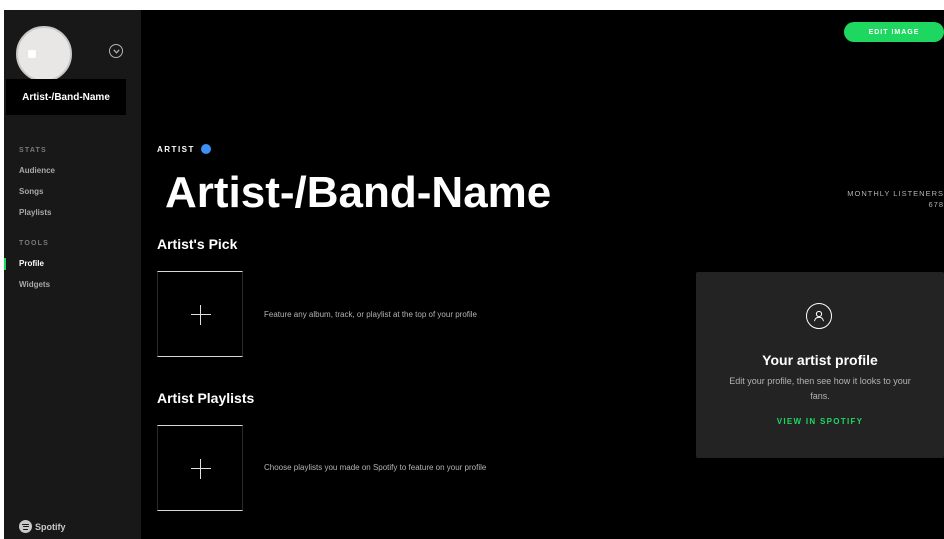 This screenshot has width=944, height=539. Describe the element at coordinates (205, 149) in the screenshot. I see `verified-badge-icon` at that location.